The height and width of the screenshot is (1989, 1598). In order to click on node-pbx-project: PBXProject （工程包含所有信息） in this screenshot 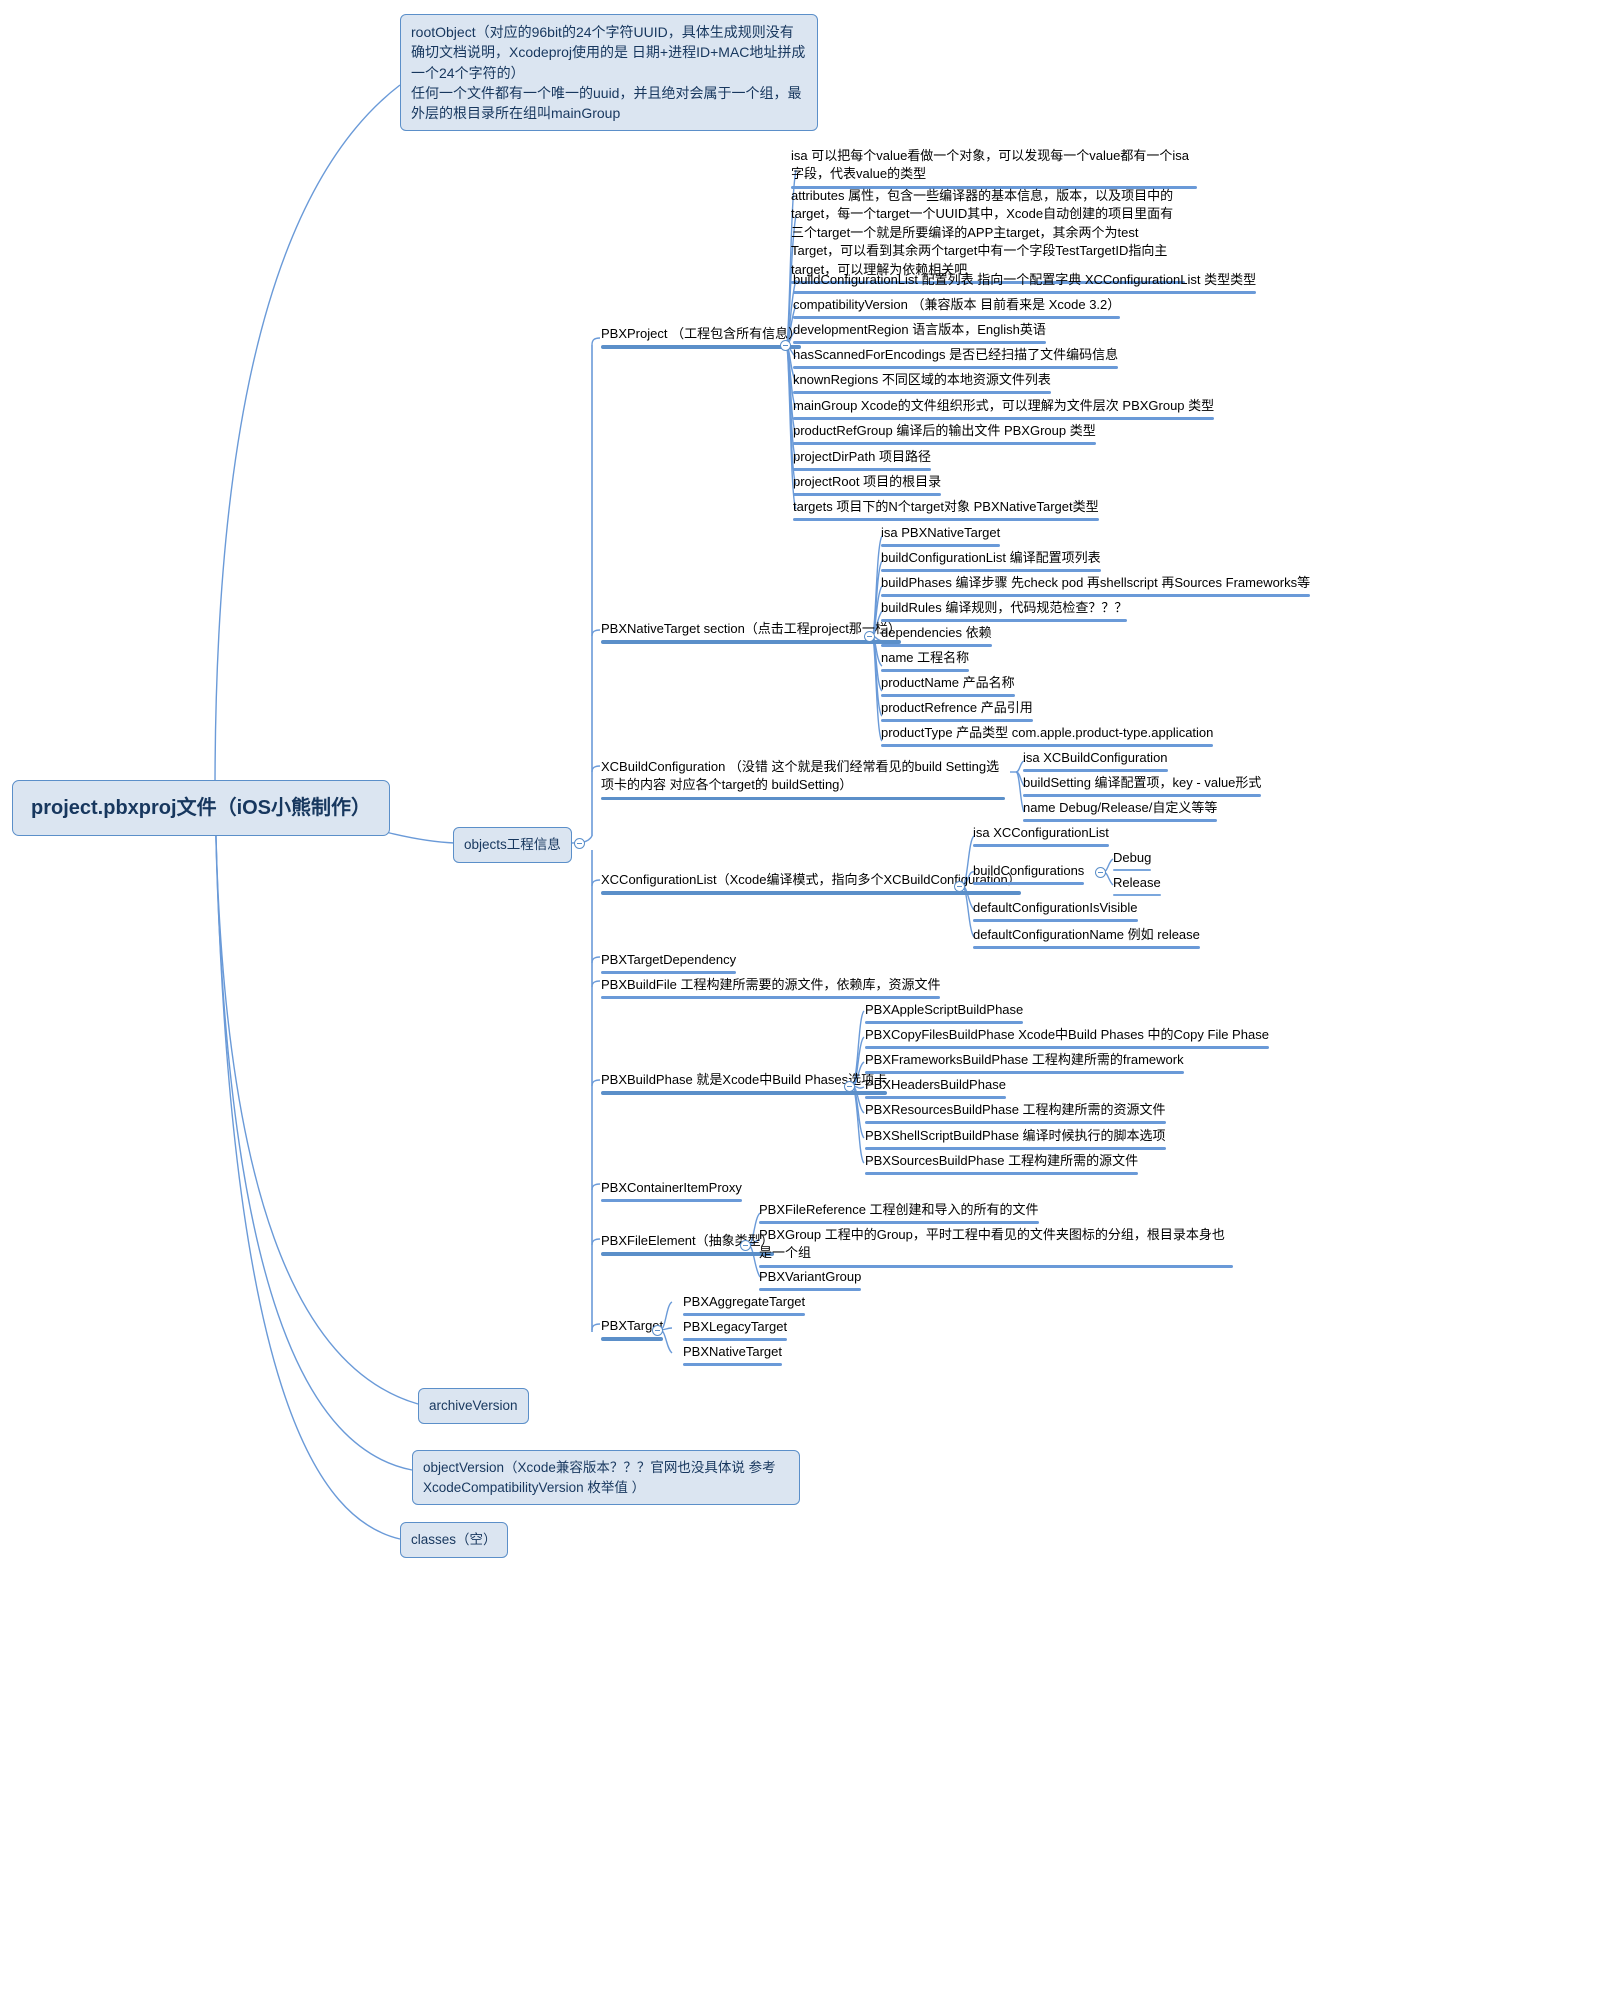, I will do `click(701, 338)`.